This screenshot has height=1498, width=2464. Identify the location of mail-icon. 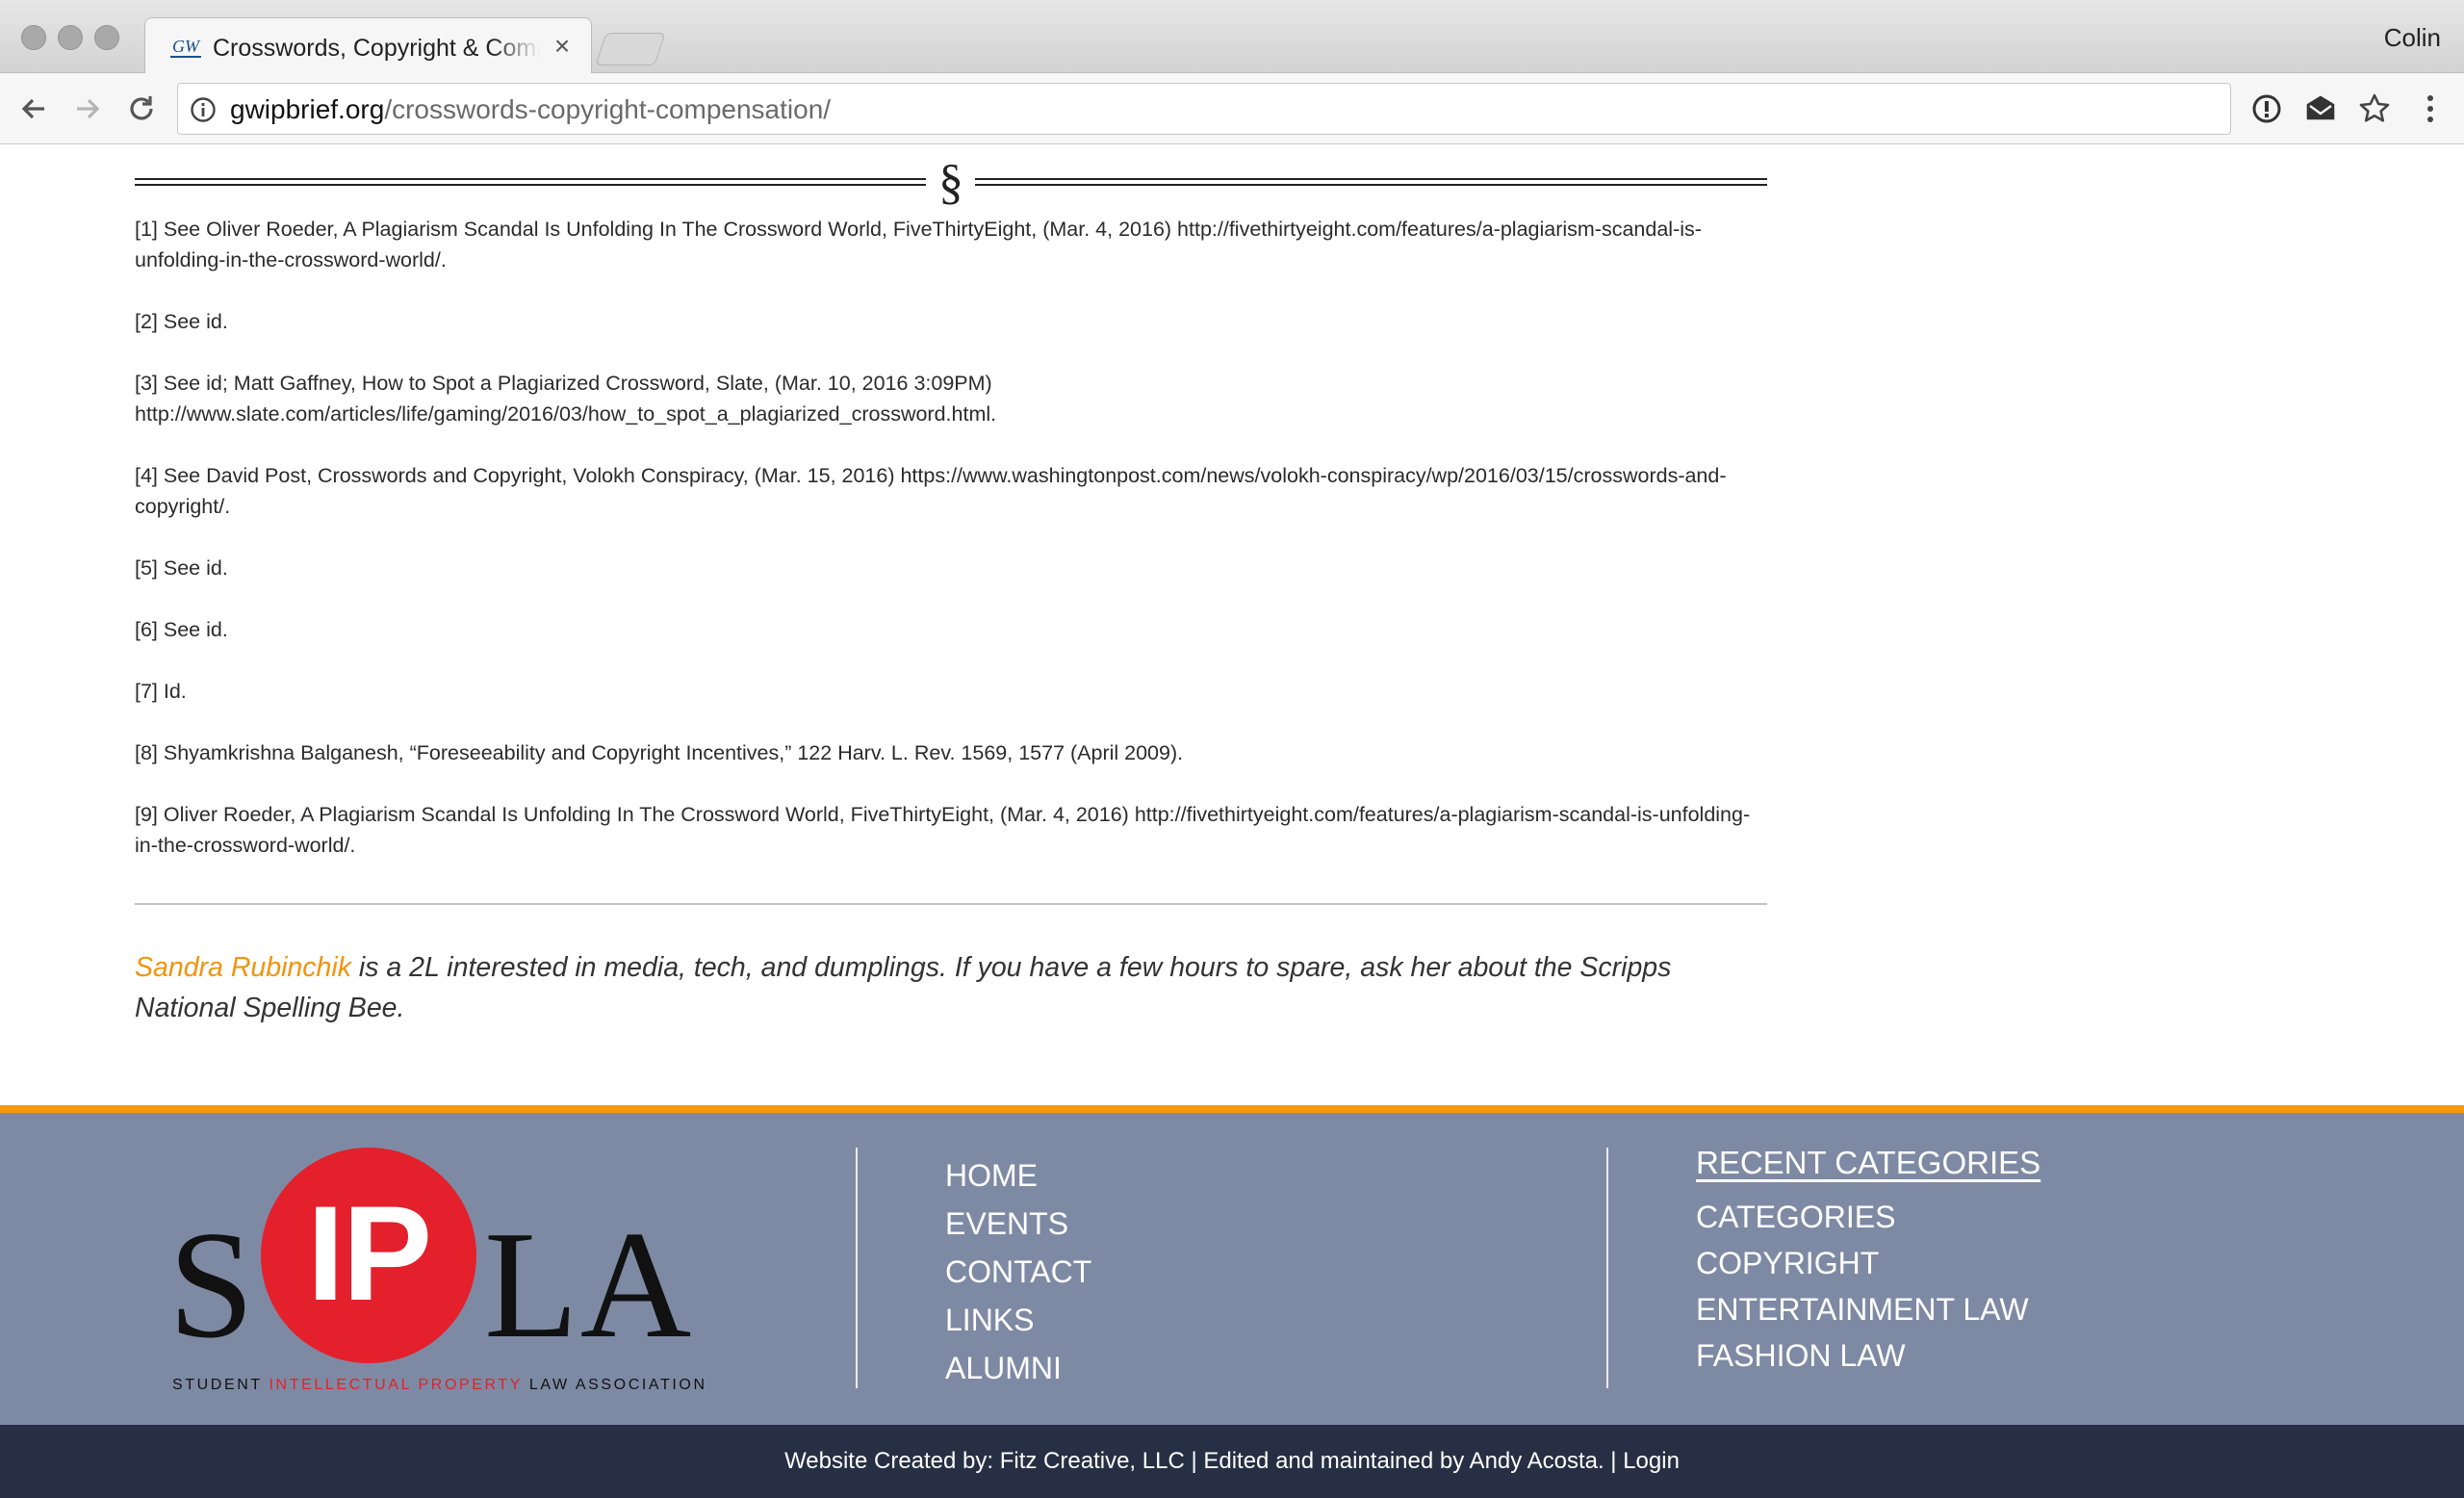
(2320, 108).